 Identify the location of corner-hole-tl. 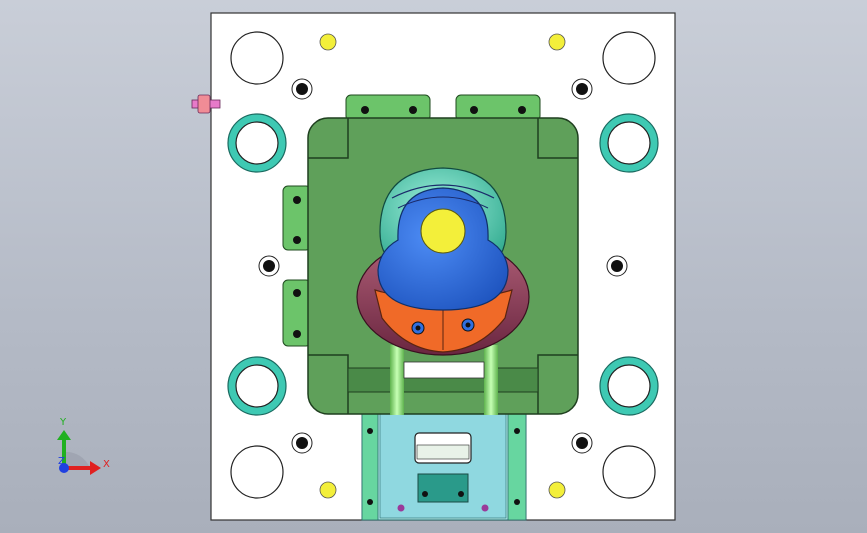
(257, 58).